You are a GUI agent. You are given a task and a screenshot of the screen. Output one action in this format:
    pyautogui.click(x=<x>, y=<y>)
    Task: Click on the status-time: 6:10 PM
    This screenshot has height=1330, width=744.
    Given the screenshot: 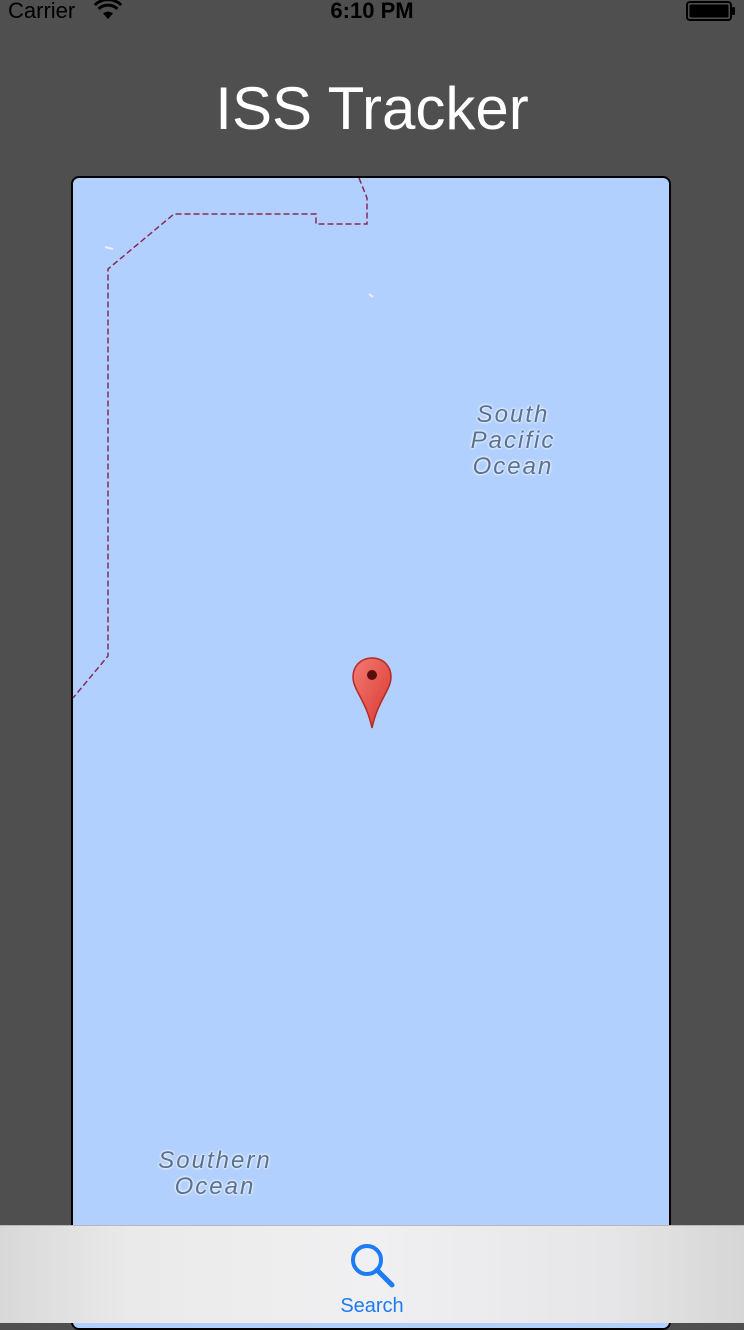 What is the action you would take?
    pyautogui.click(x=372, y=11)
    